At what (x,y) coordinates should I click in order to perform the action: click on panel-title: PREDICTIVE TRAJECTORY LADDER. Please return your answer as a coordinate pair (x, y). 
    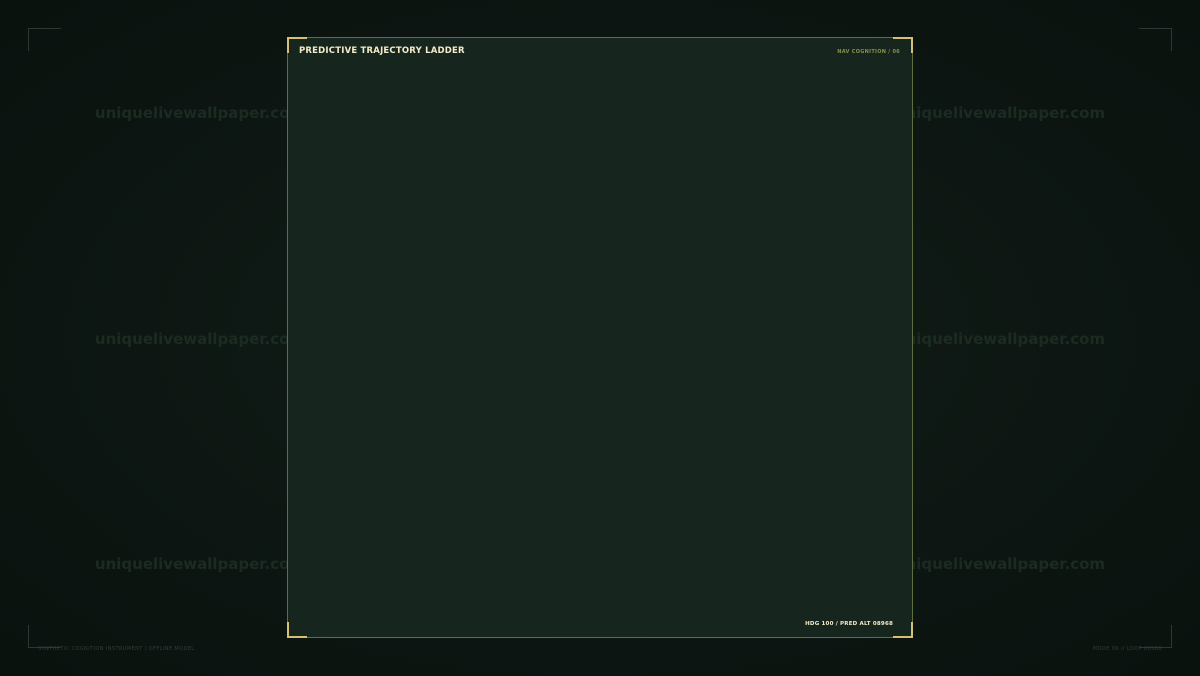
    Looking at the image, I should click on (382, 51).